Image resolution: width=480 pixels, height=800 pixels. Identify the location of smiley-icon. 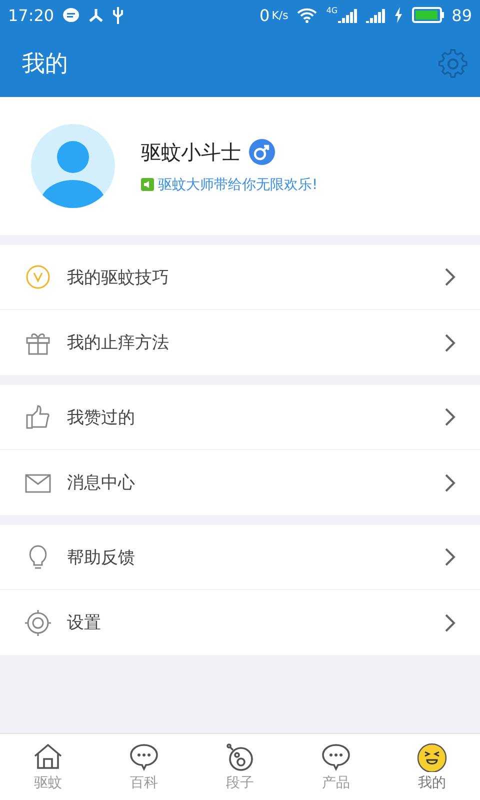
(432, 757).